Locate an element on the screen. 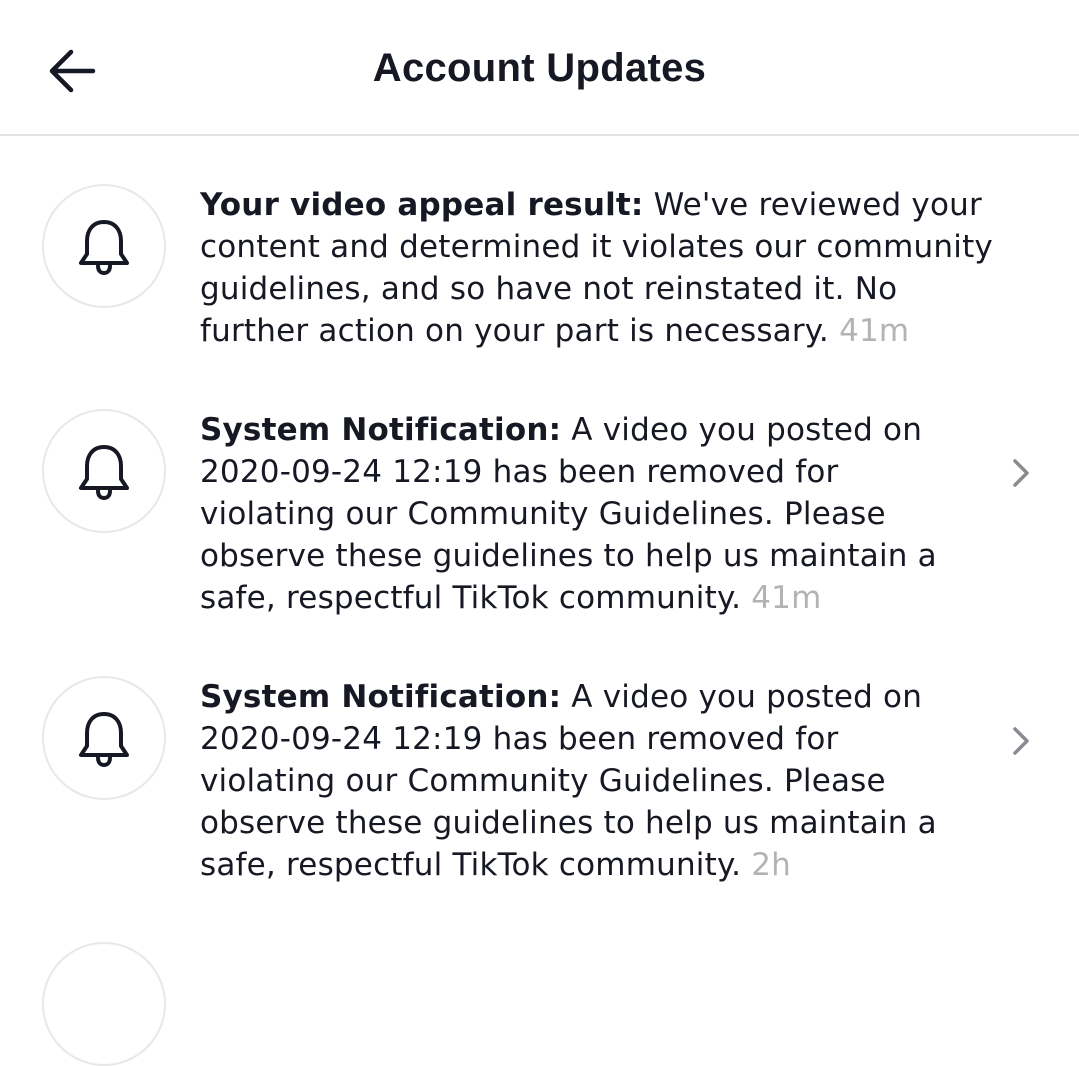  notification-heading: Your video appeal result: is located at coordinates (422, 205).